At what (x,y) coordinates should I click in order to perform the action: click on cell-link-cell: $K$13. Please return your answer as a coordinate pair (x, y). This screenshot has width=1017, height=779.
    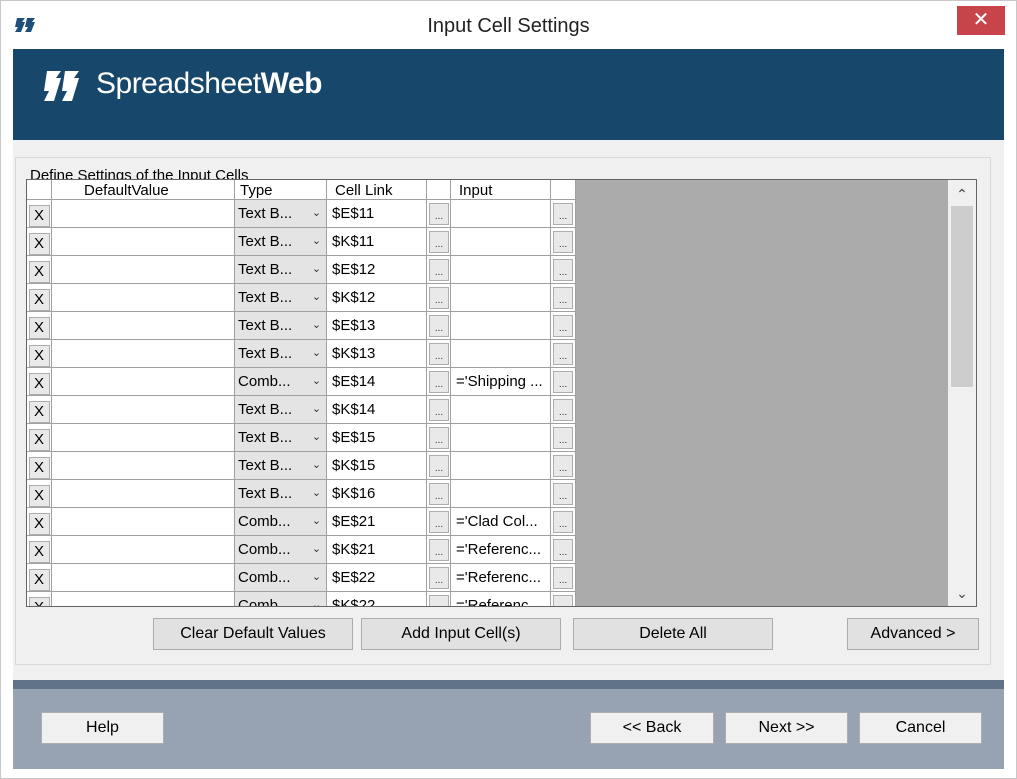
    Looking at the image, I should click on (377, 354).